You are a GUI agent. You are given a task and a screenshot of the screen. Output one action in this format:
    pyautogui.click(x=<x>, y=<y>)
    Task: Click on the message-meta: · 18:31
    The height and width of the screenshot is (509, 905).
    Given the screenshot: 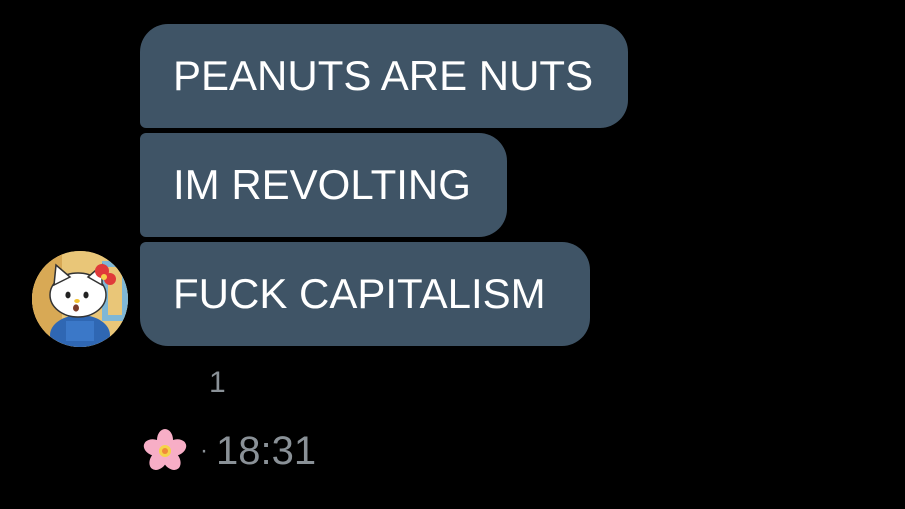 What is the action you would take?
    pyautogui.click(x=229, y=451)
    